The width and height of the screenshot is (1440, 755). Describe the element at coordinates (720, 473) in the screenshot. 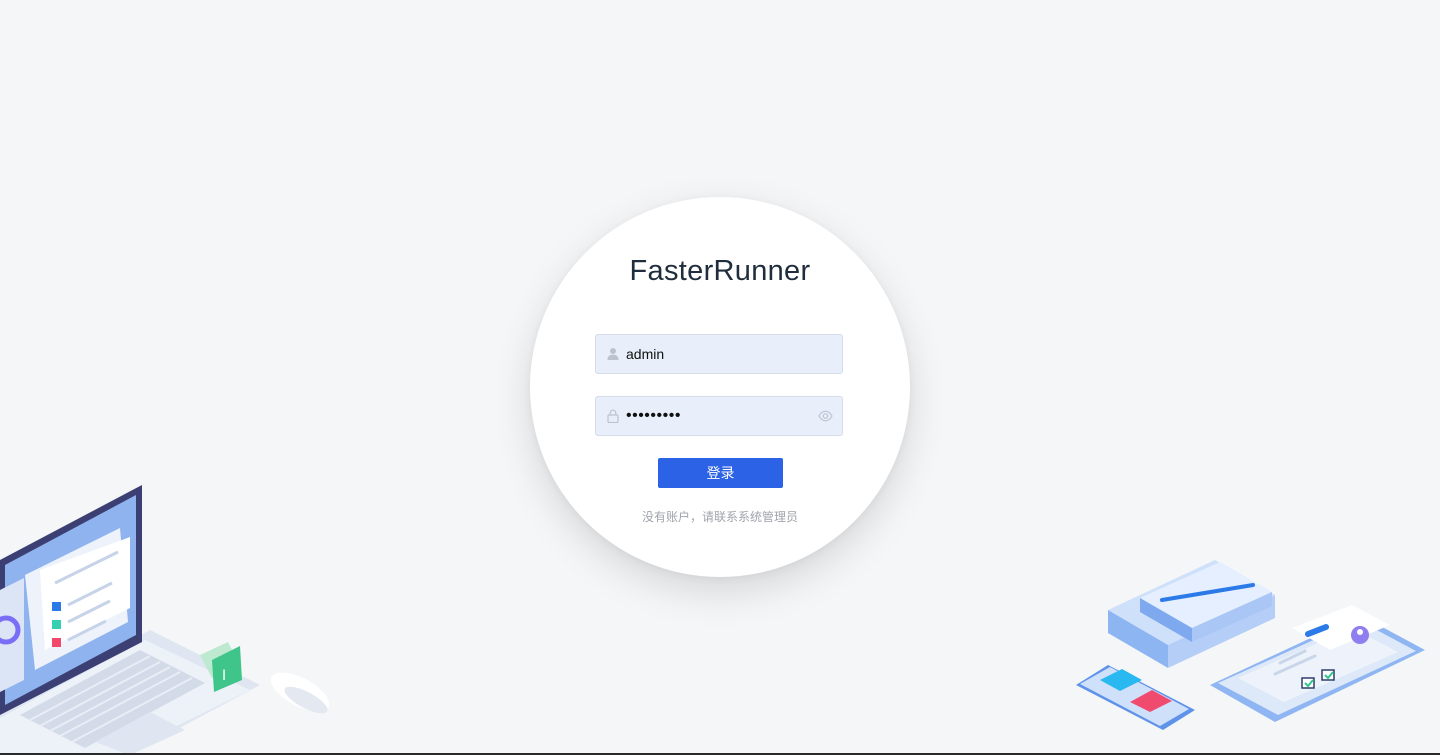

I see `login-button: 登录` at that location.